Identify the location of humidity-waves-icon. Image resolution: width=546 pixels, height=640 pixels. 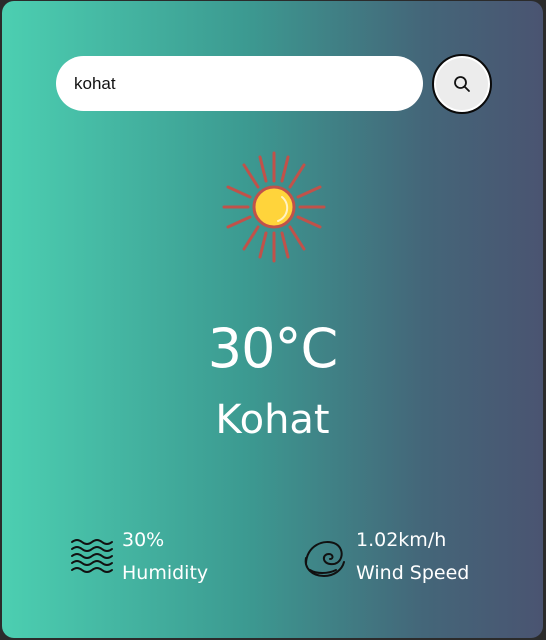
(92, 556).